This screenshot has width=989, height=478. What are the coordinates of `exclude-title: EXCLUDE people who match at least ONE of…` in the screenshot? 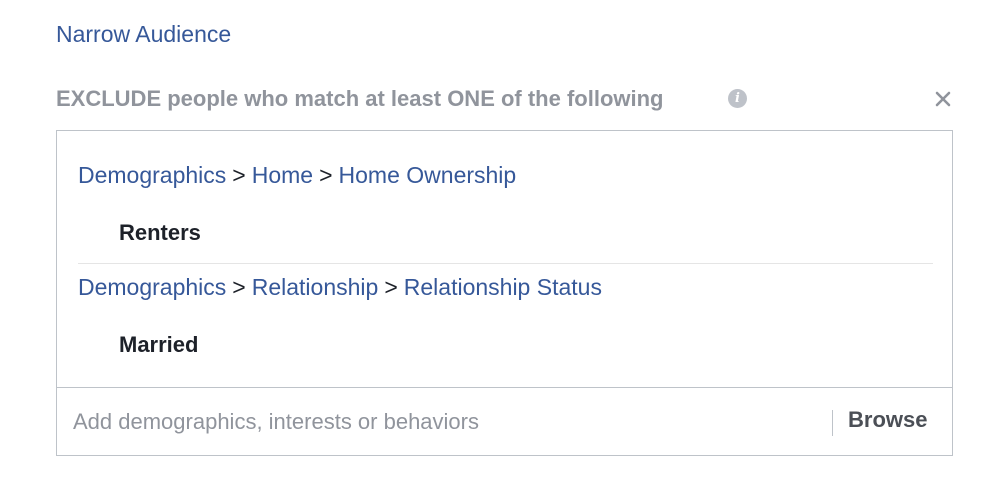 It's located at (360, 98).